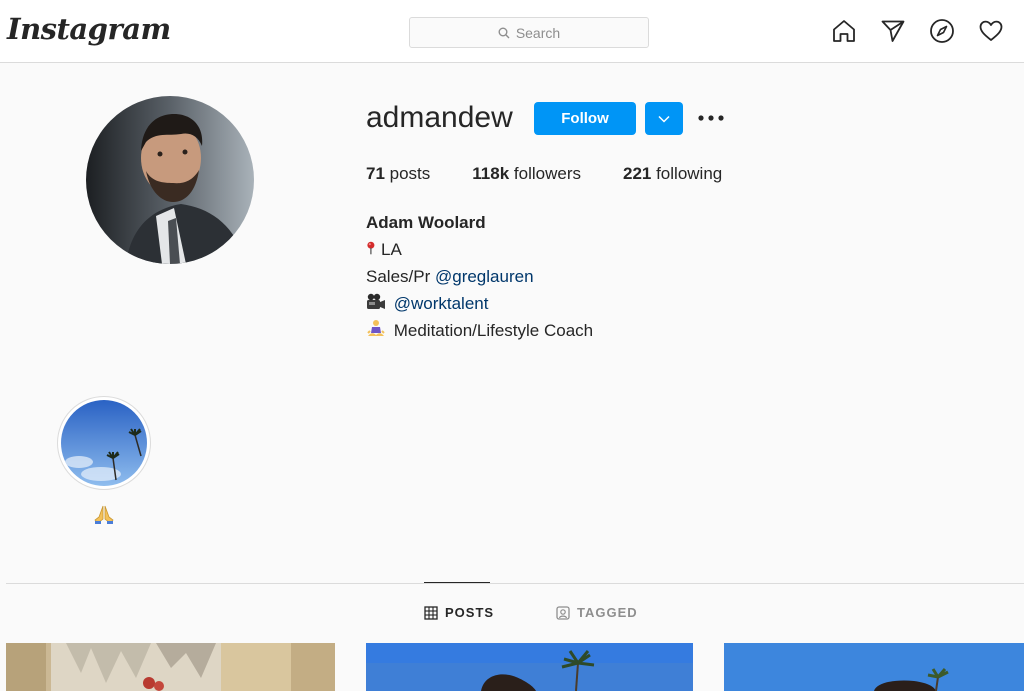 Image resolution: width=1024 pixels, height=691 pixels. What do you see at coordinates (942, 31) in the screenshot?
I see `explore-icon` at bounding box center [942, 31].